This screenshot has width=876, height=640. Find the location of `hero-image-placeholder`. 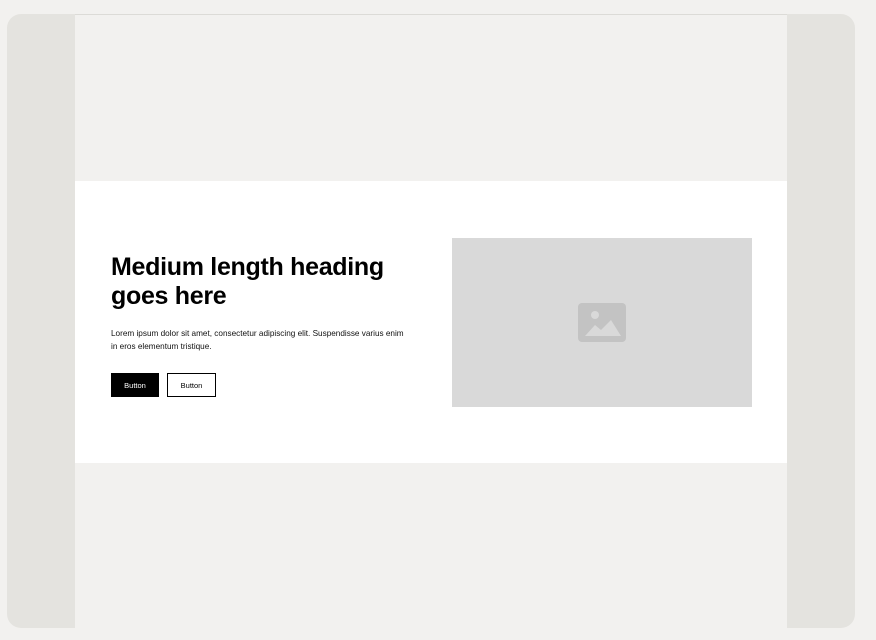

hero-image-placeholder is located at coordinates (602, 322).